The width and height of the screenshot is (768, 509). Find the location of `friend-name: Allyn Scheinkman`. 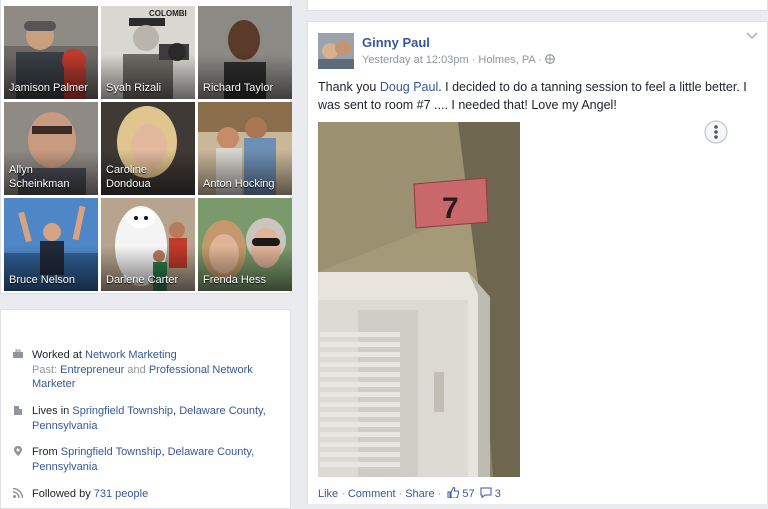

friend-name: Allyn Scheinkman is located at coordinates (39, 177).